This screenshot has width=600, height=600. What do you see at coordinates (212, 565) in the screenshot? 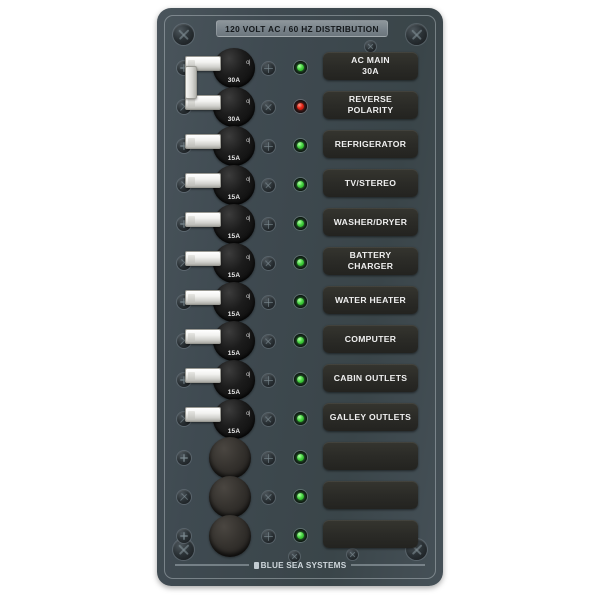
I see `footer-rule-left` at bounding box center [212, 565].